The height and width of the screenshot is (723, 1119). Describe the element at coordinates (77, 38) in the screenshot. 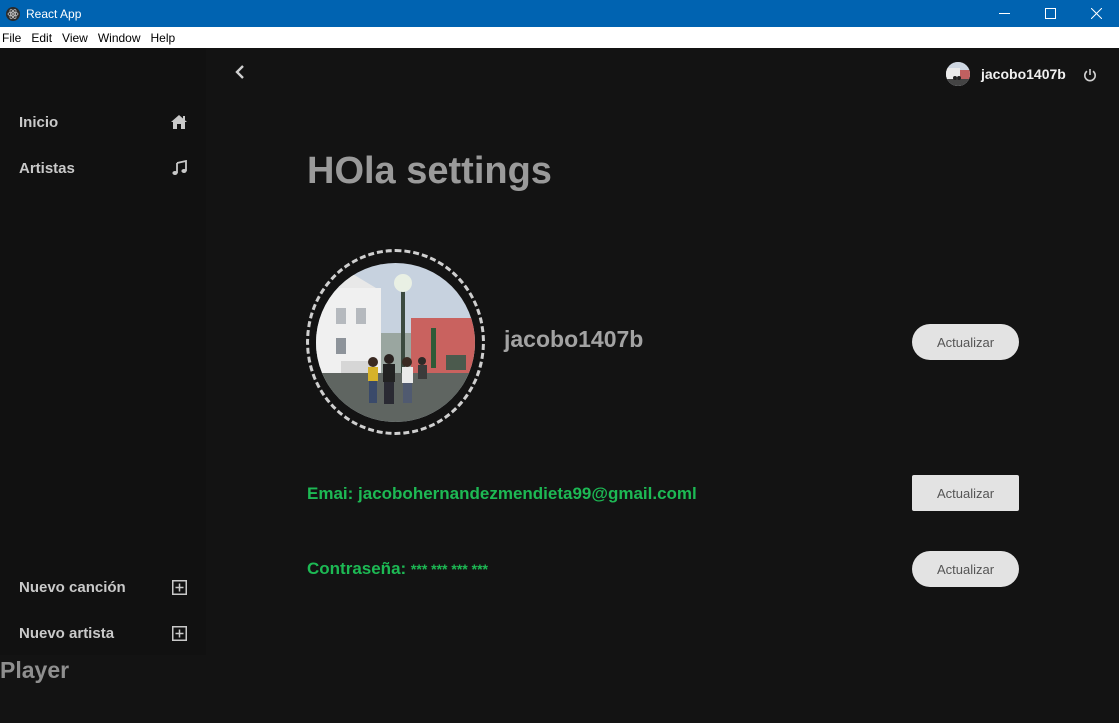

I see `menu-view: View` at that location.